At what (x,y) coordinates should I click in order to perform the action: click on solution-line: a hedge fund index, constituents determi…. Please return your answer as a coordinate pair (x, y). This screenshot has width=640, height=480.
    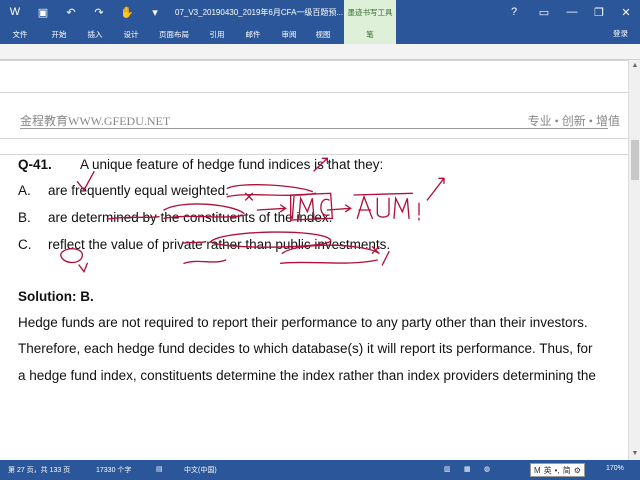
    Looking at the image, I should click on (307, 375).